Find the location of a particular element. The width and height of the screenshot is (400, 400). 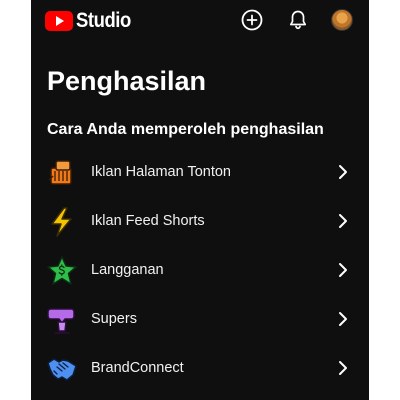

supers-icon is located at coordinates (61, 321).